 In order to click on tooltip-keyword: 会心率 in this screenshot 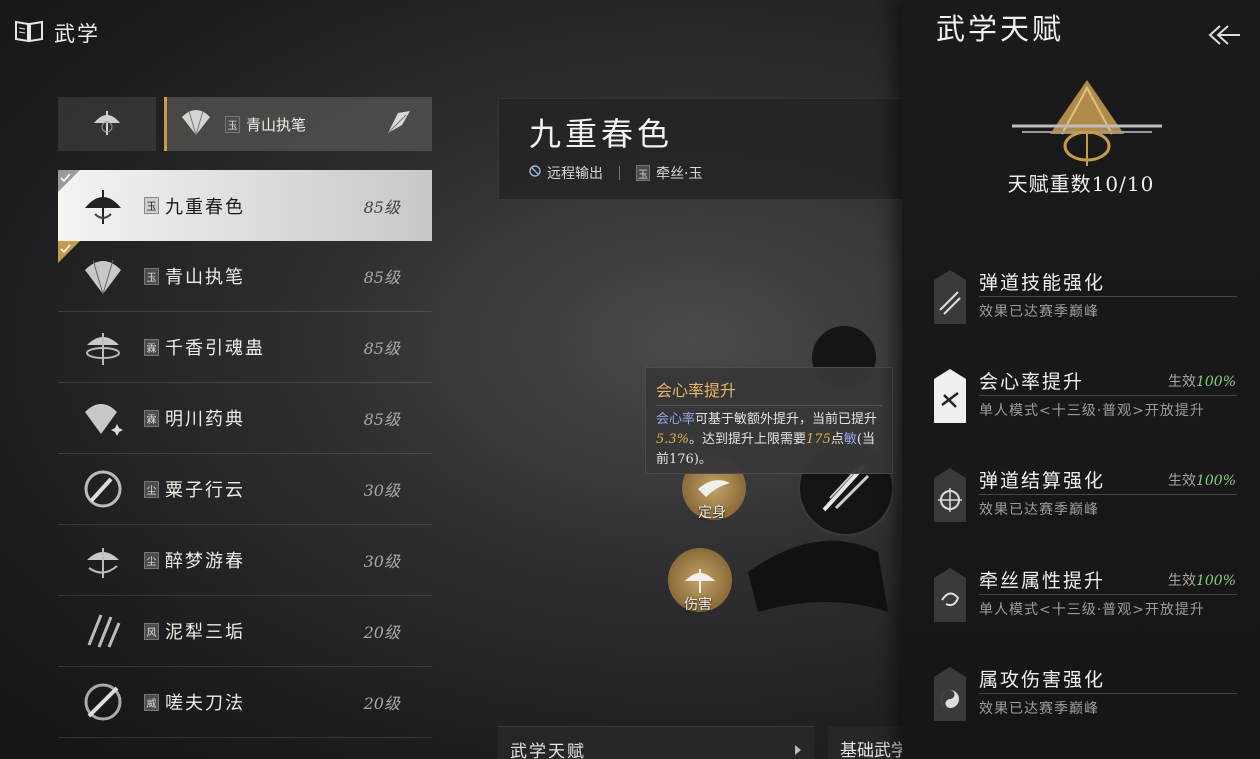, I will do `click(676, 419)`.